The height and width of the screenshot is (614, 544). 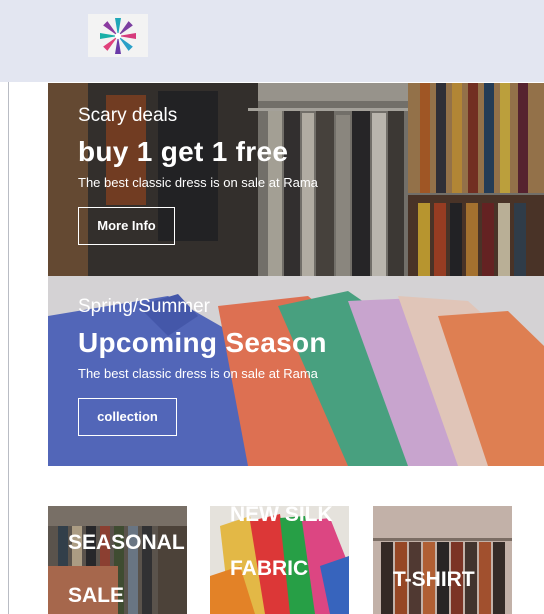 I want to click on t-shirt-rack-photo, so click(x=442, y=560).